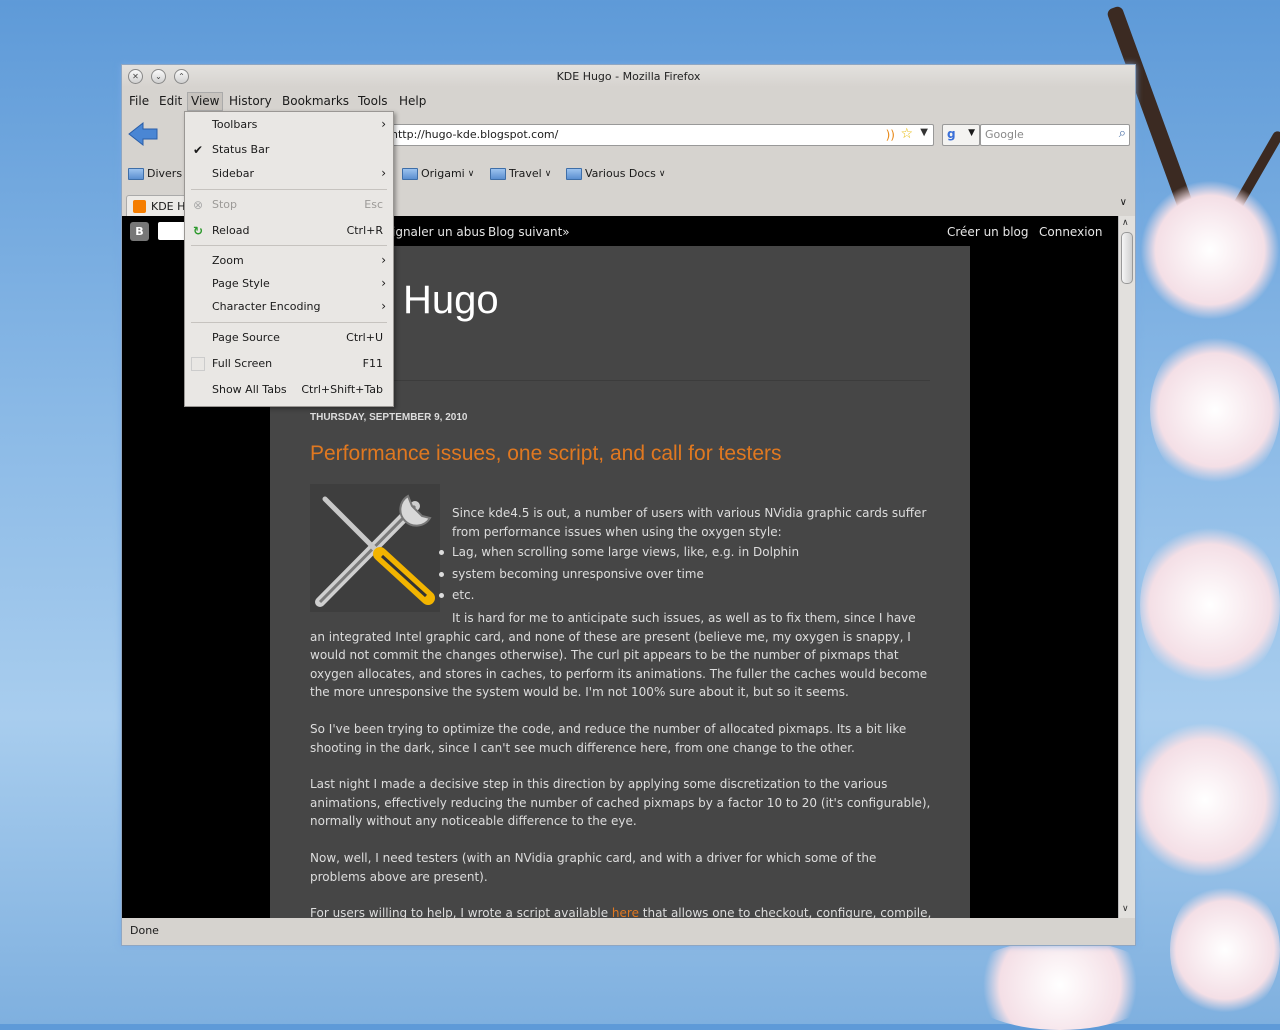 The width and height of the screenshot is (1280, 1030). What do you see at coordinates (233, 173) in the screenshot?
I see `menu-item-label: Sidebar` at bounding box center [233, 173].